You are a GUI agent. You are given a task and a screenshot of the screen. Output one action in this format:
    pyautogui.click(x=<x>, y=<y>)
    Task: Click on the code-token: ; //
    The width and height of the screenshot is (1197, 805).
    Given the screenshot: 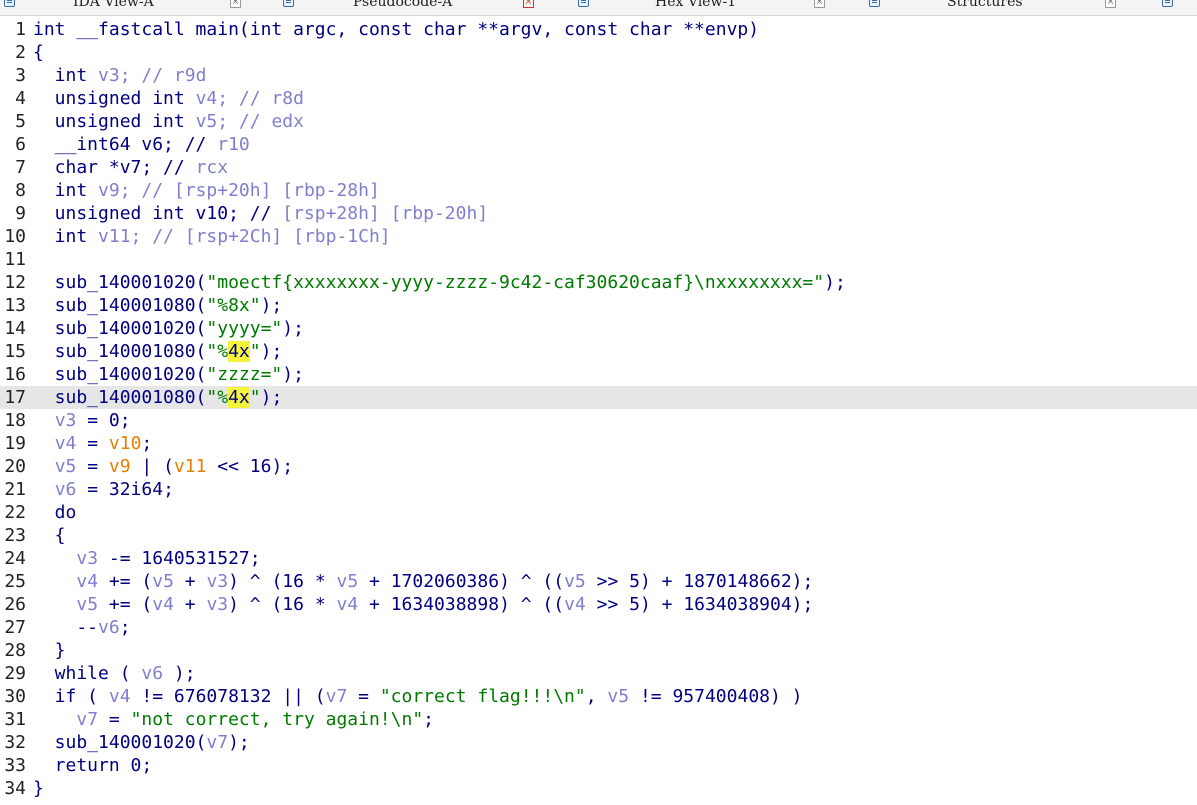 What is the action you would take?
    pyautogui.click(x=244, y=98)
    